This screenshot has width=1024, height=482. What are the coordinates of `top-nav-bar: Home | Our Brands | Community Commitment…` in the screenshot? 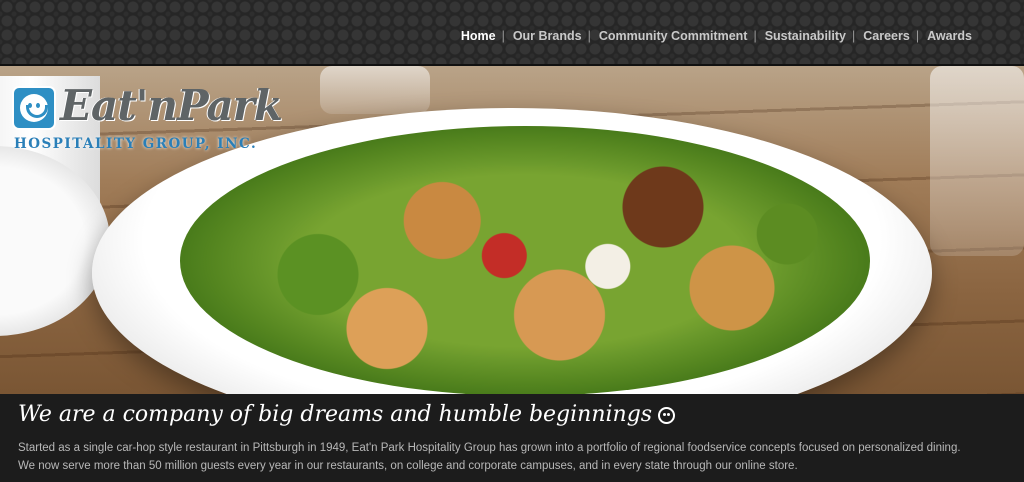 It's located at (512, 33).